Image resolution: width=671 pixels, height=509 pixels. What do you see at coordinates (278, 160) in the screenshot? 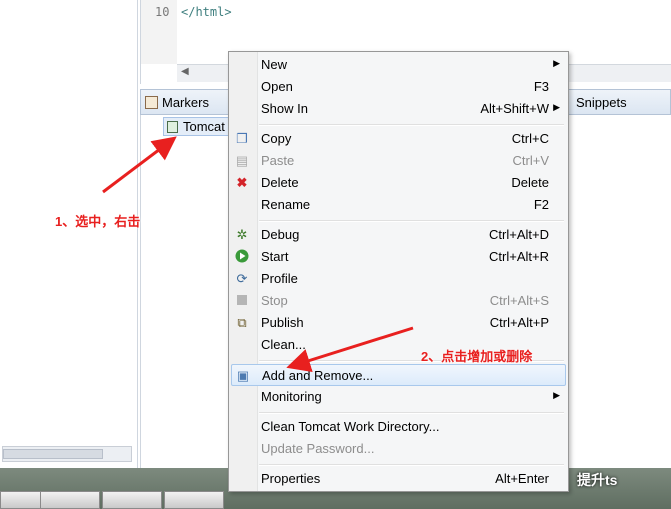
I see `menu-item-label: Paste` at bounding box center [278, 160].